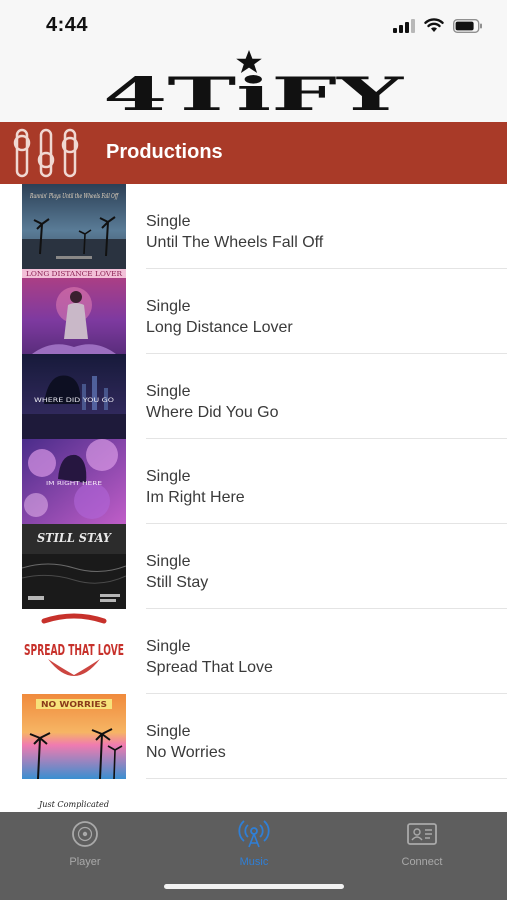 This screenshot has height=900, width=507. Describe the element at coordinates (254, 886) in the screenshot. I see `home-indicator` at that location.